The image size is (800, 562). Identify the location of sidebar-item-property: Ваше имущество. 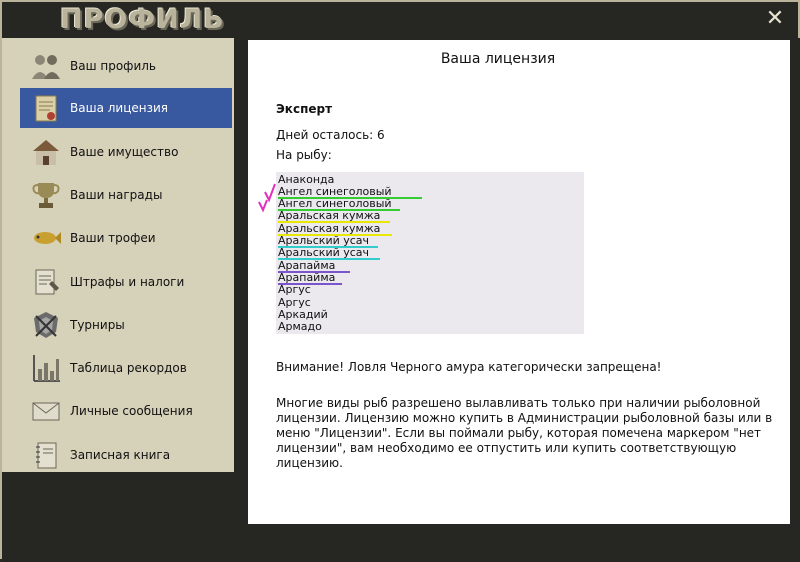
(126, 152).